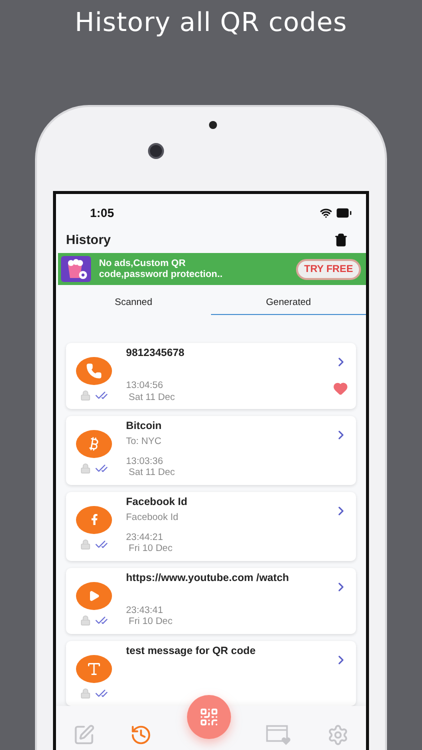 This screenshot has height=750, width=422. Describe the element at coordinates (144, 442) in the screenshot. I see `item-subtitle: To: NYC` at that location.